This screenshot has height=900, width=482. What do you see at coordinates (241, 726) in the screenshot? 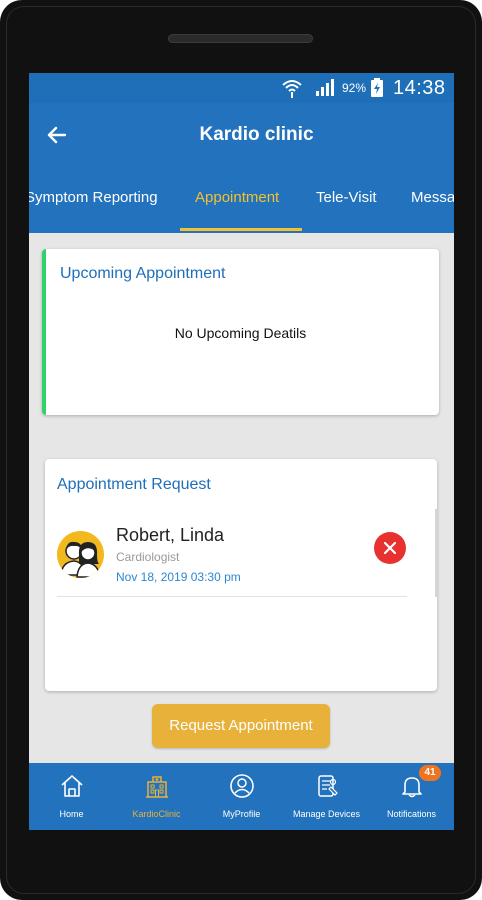
I see `request-appointment-button: Request Appointment` at bounding box center [241, 726].